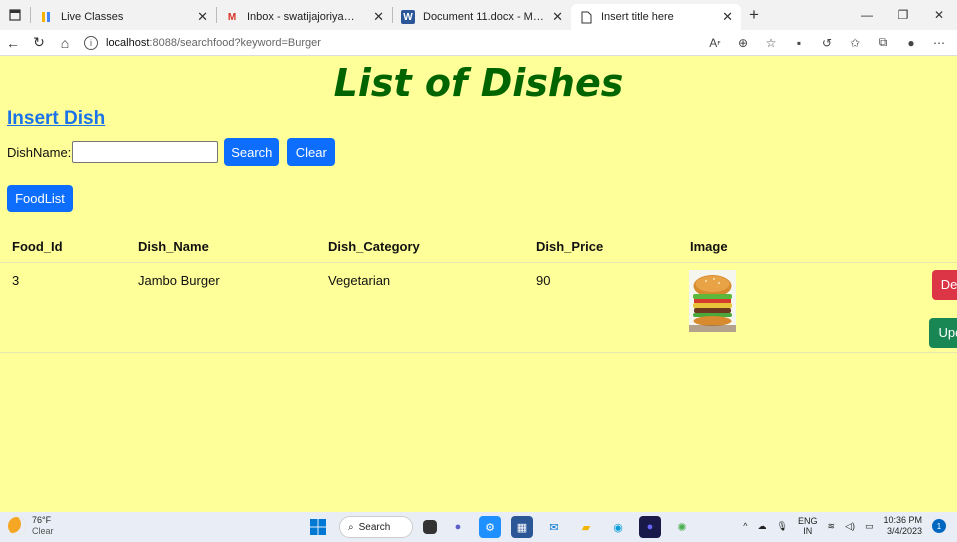 The height and width of the screenshot is (542, 957). I want to click on profile-icon: ●, so click(911, 43).